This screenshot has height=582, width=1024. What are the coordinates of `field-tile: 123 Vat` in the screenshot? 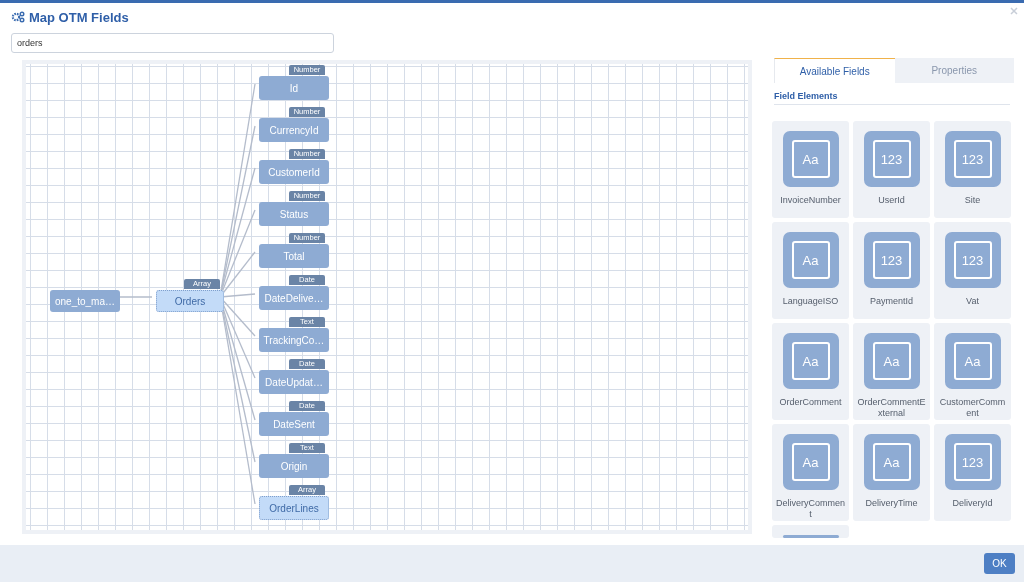 It's located at (972, 270).